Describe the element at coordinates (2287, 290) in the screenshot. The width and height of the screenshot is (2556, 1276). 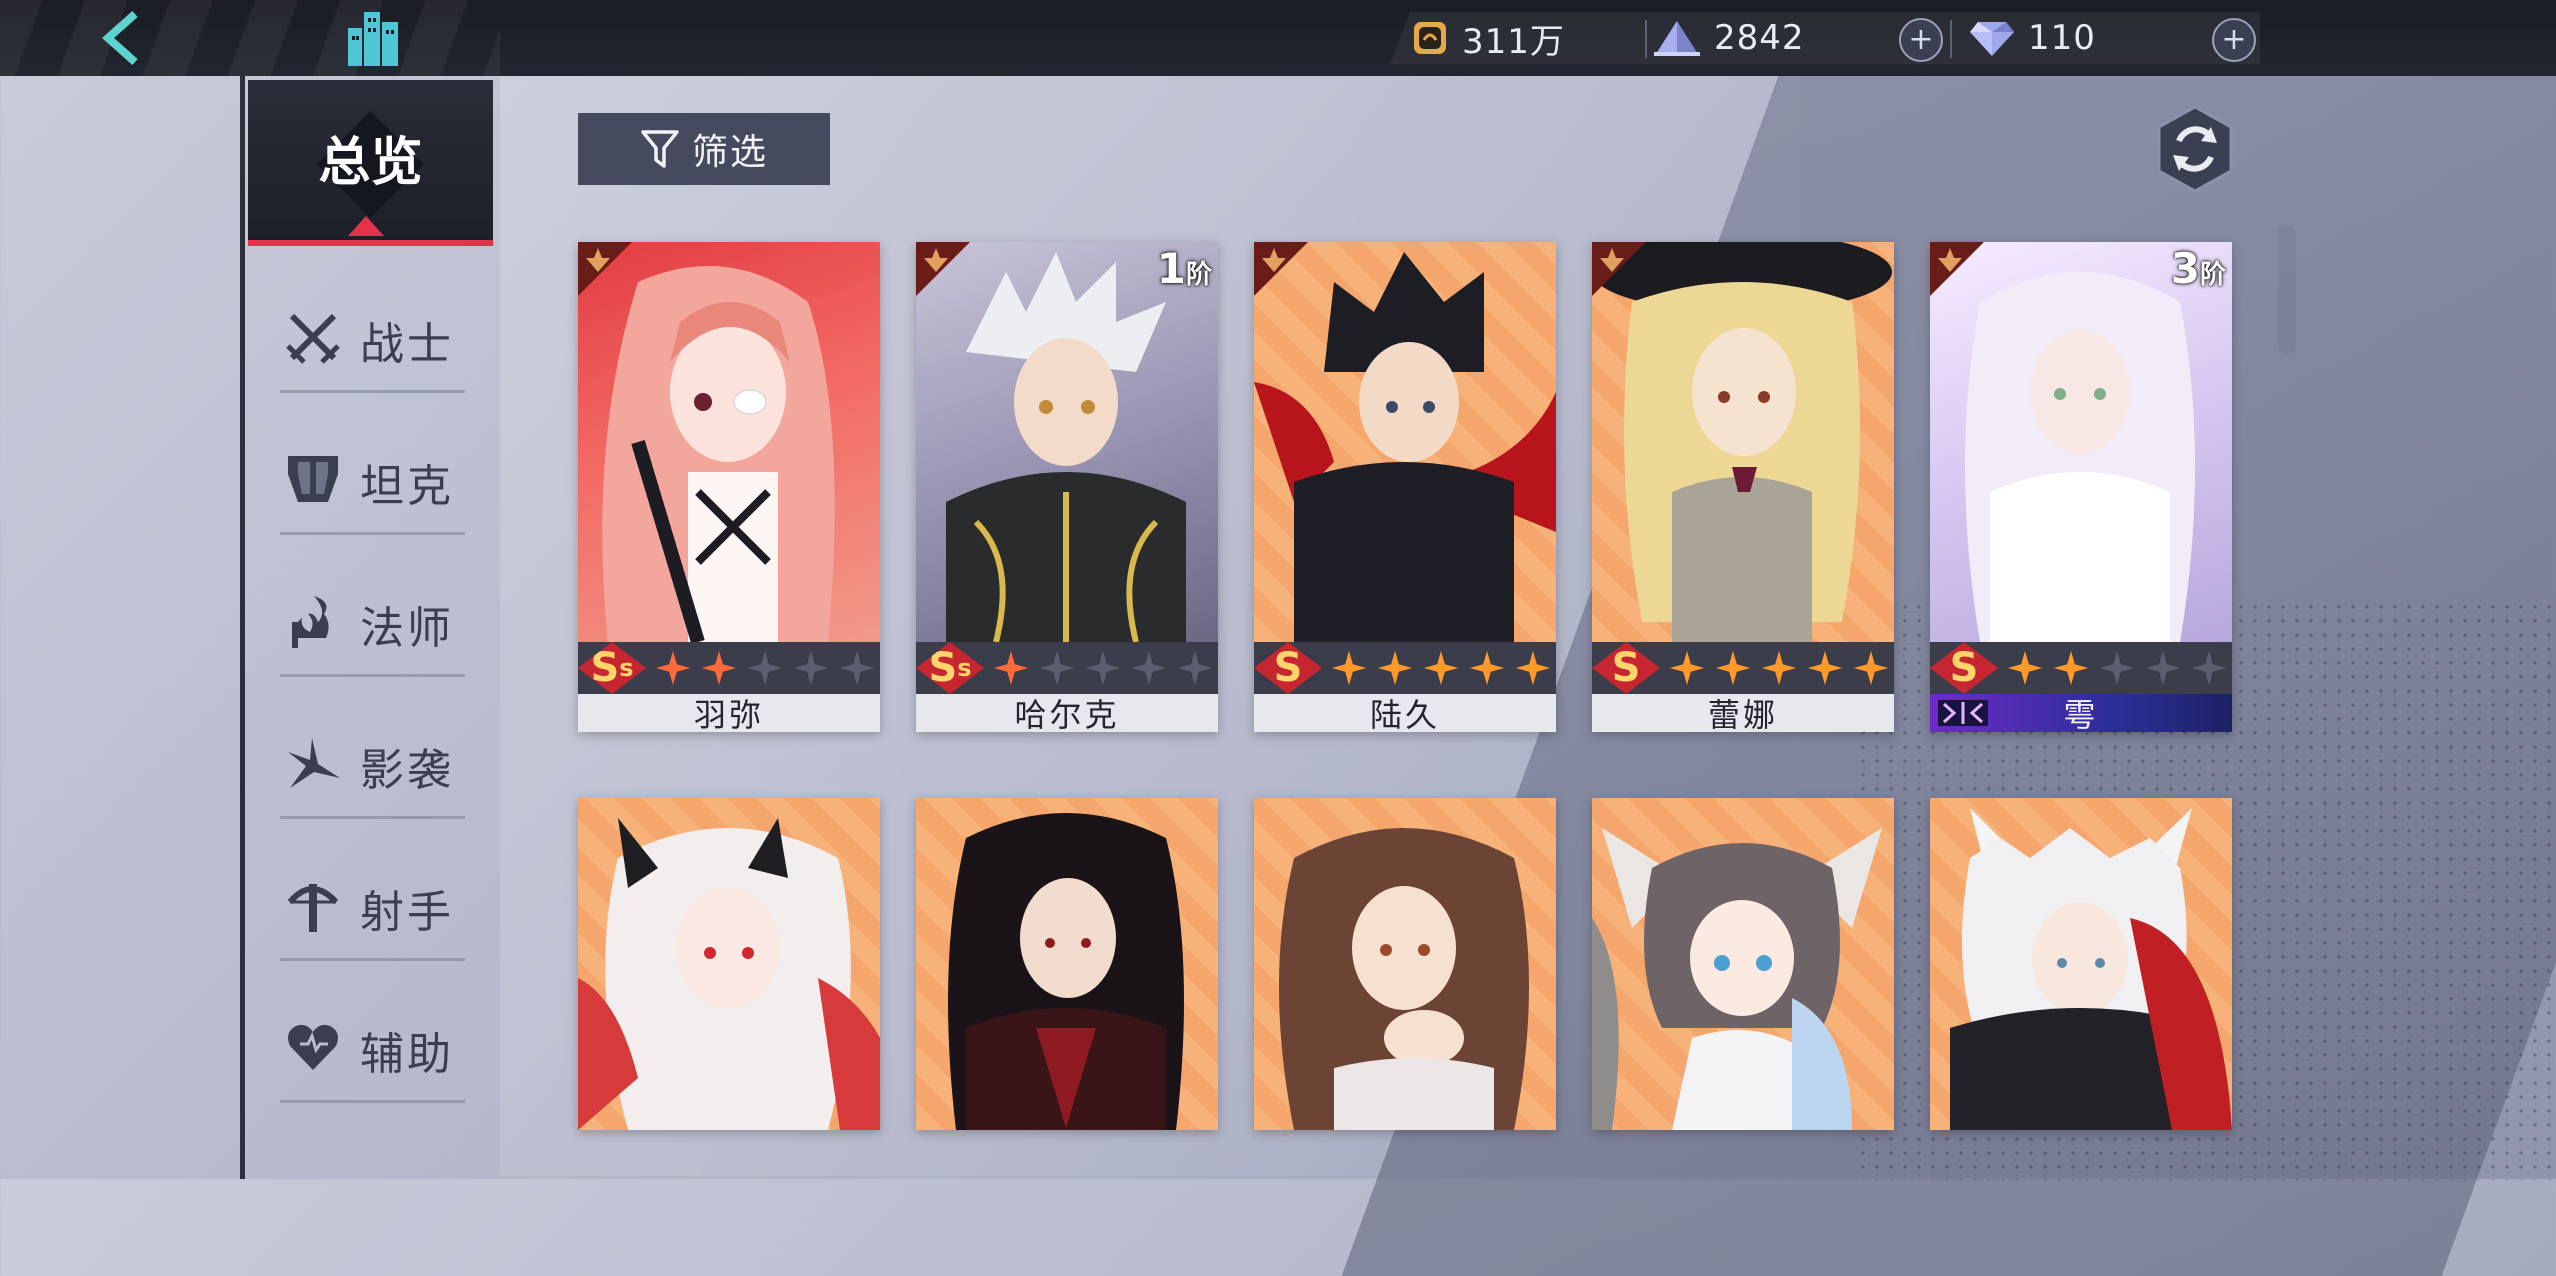
I see `scroll-indicator` at that location.